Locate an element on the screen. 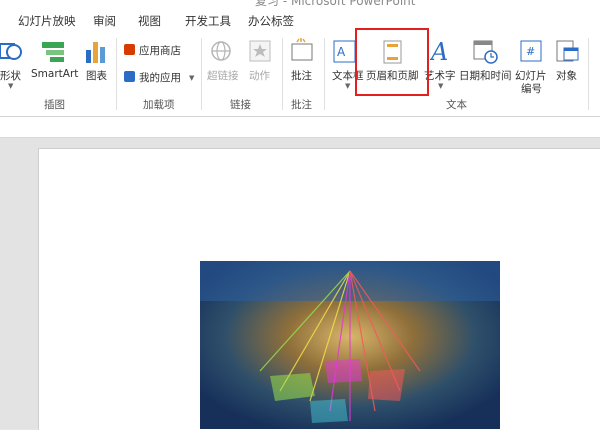  title-bar: 复习 - Microsoft PowerPoint is located at coordinates (300, 4).